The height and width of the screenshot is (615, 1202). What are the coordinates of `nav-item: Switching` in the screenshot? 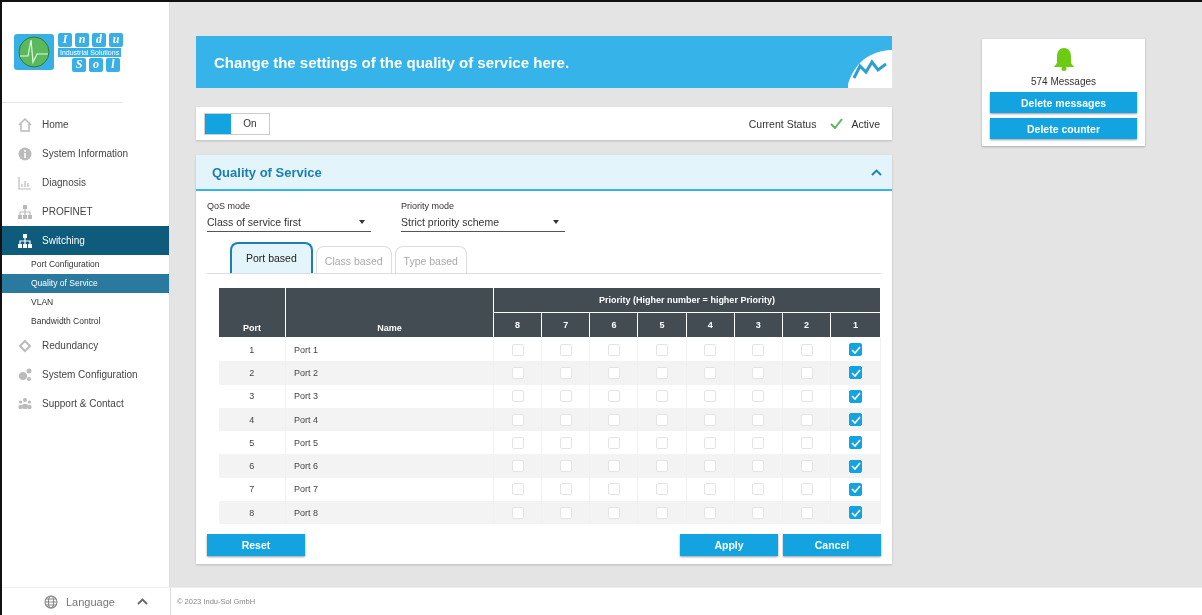 It's located at (85, 240).